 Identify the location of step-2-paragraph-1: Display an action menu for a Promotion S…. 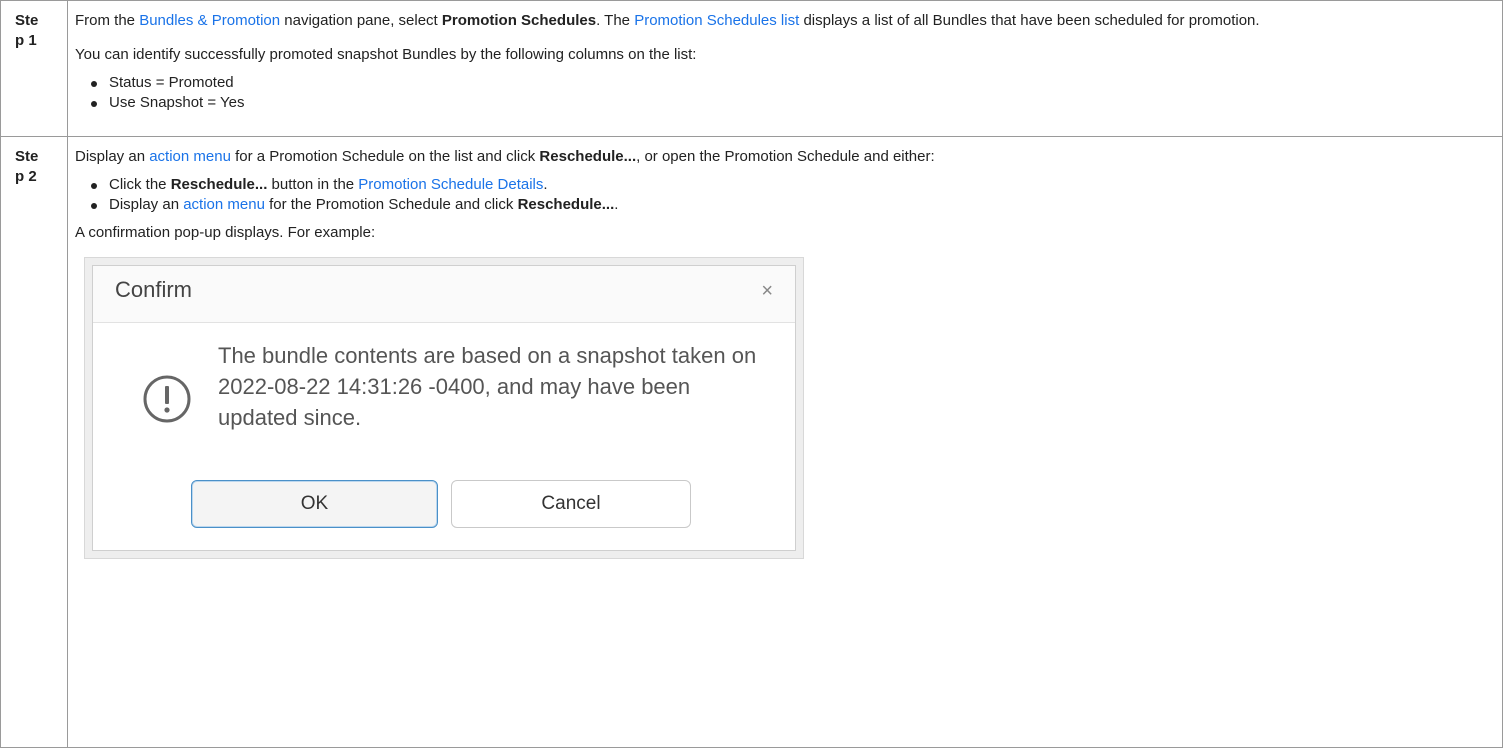
(781, 157).